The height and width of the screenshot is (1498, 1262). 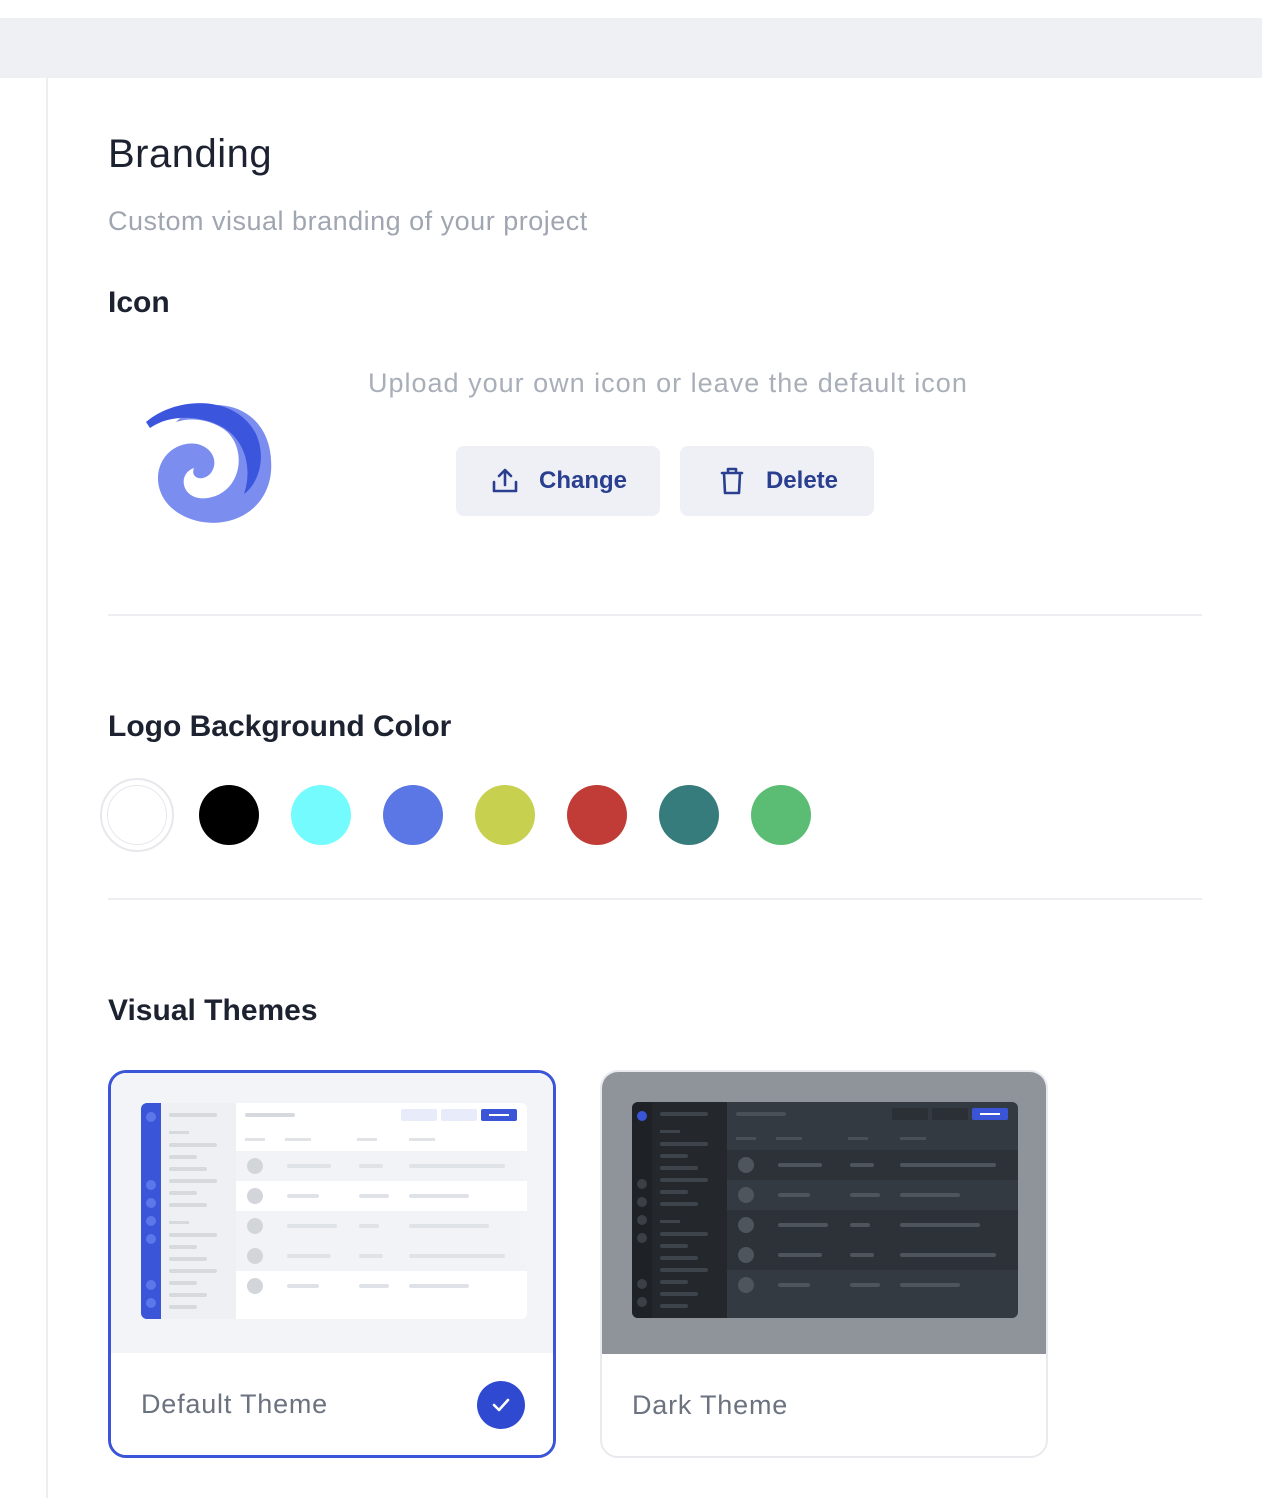 What do you see at coordinates (631, 9) in the screenshot?
I see `top-strip` at bounding box center [631, 9].